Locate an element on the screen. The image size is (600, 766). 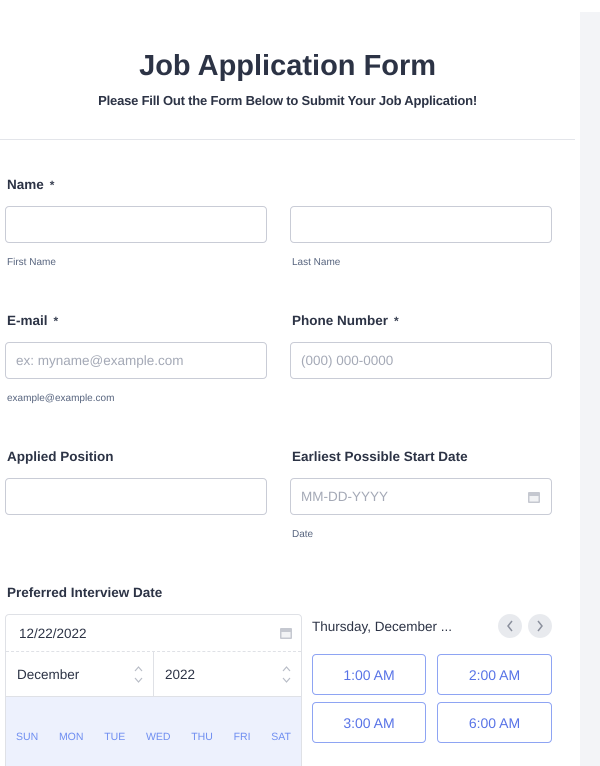
chevron-right-icon is located at coordinates (540, 626).